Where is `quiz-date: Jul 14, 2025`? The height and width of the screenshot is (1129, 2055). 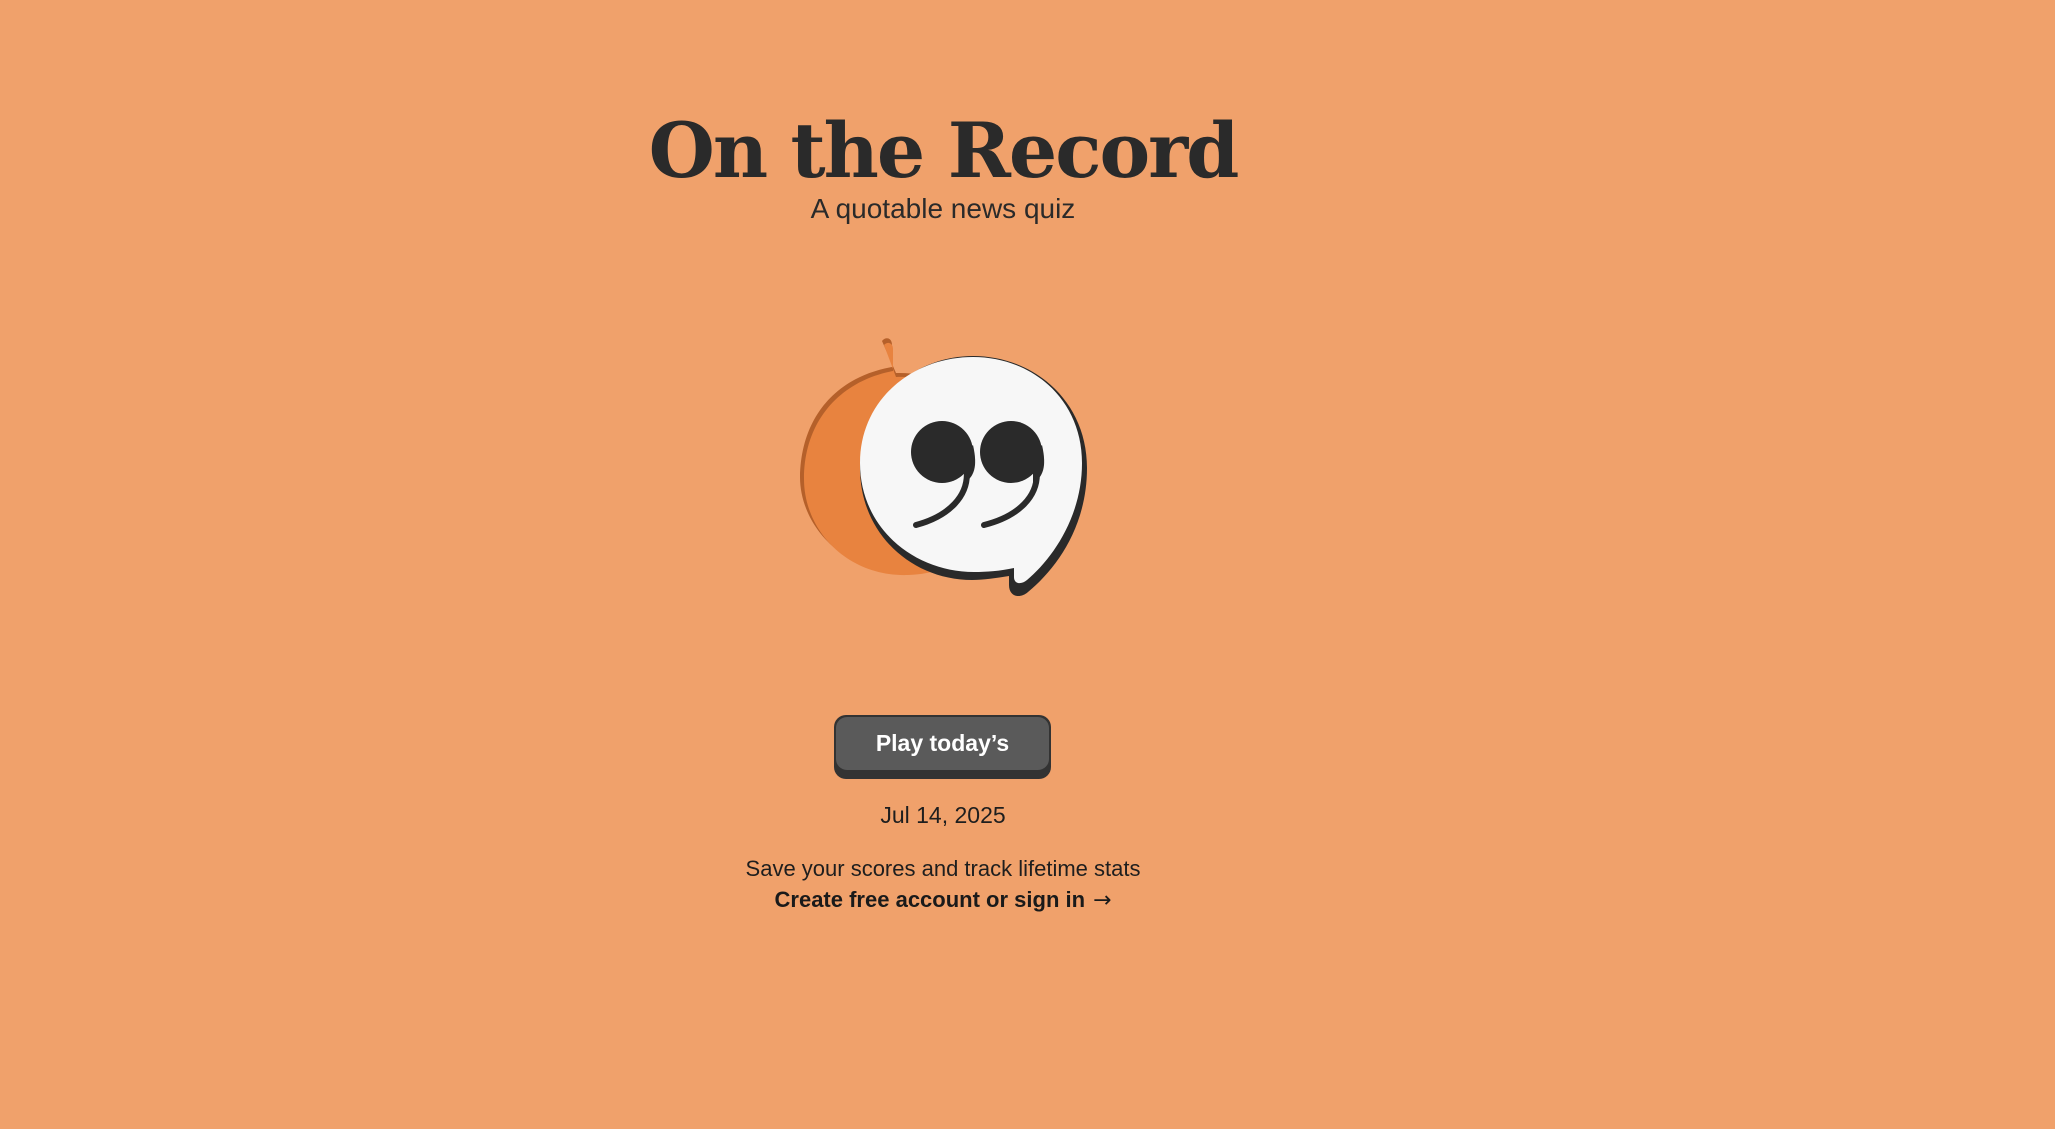
quiz-date: Jul 14, 2025 is located at coordinates (943, 815).